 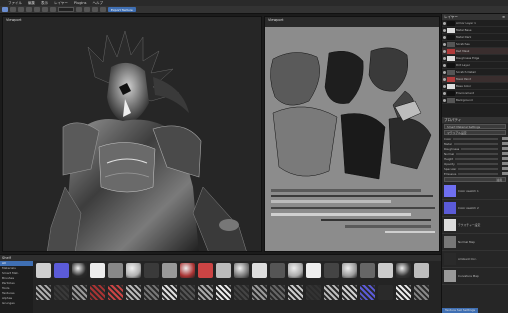 What do you see at coordinates (37, 9) in the screenshot?
I see `smudge-tool-icon` at bounding box center [37, 9].